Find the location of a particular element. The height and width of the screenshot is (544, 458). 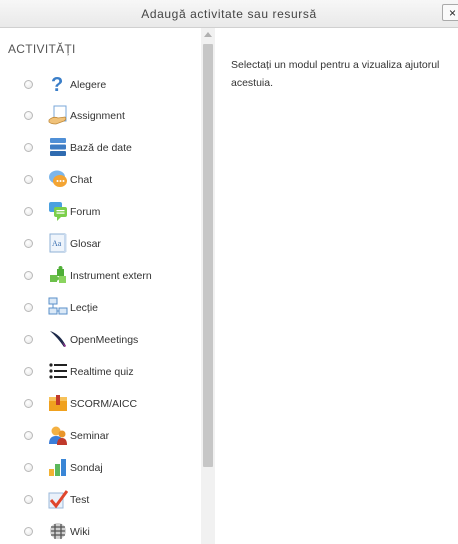

module-label: Sondaj is located at coordinates (86, 468).